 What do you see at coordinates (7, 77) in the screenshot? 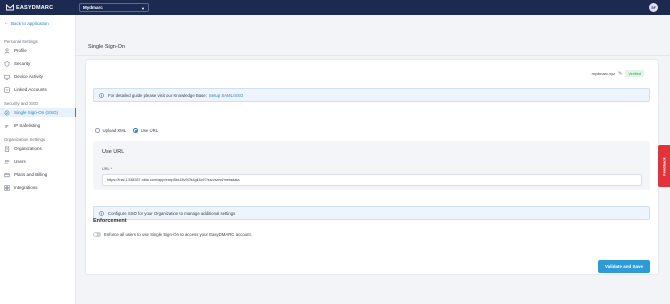
I see `device-icon` at bounding box center [7, 77].